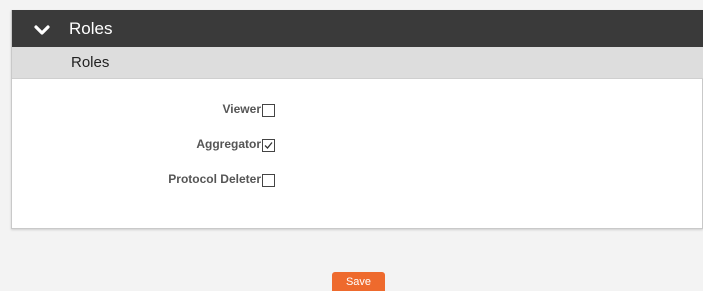 Image resolution: width=703 pixels, height=291 pixels. Describe the element at coordinates (268, 110) in the screenshot. I see `role-checkbox-viewer` at that location.